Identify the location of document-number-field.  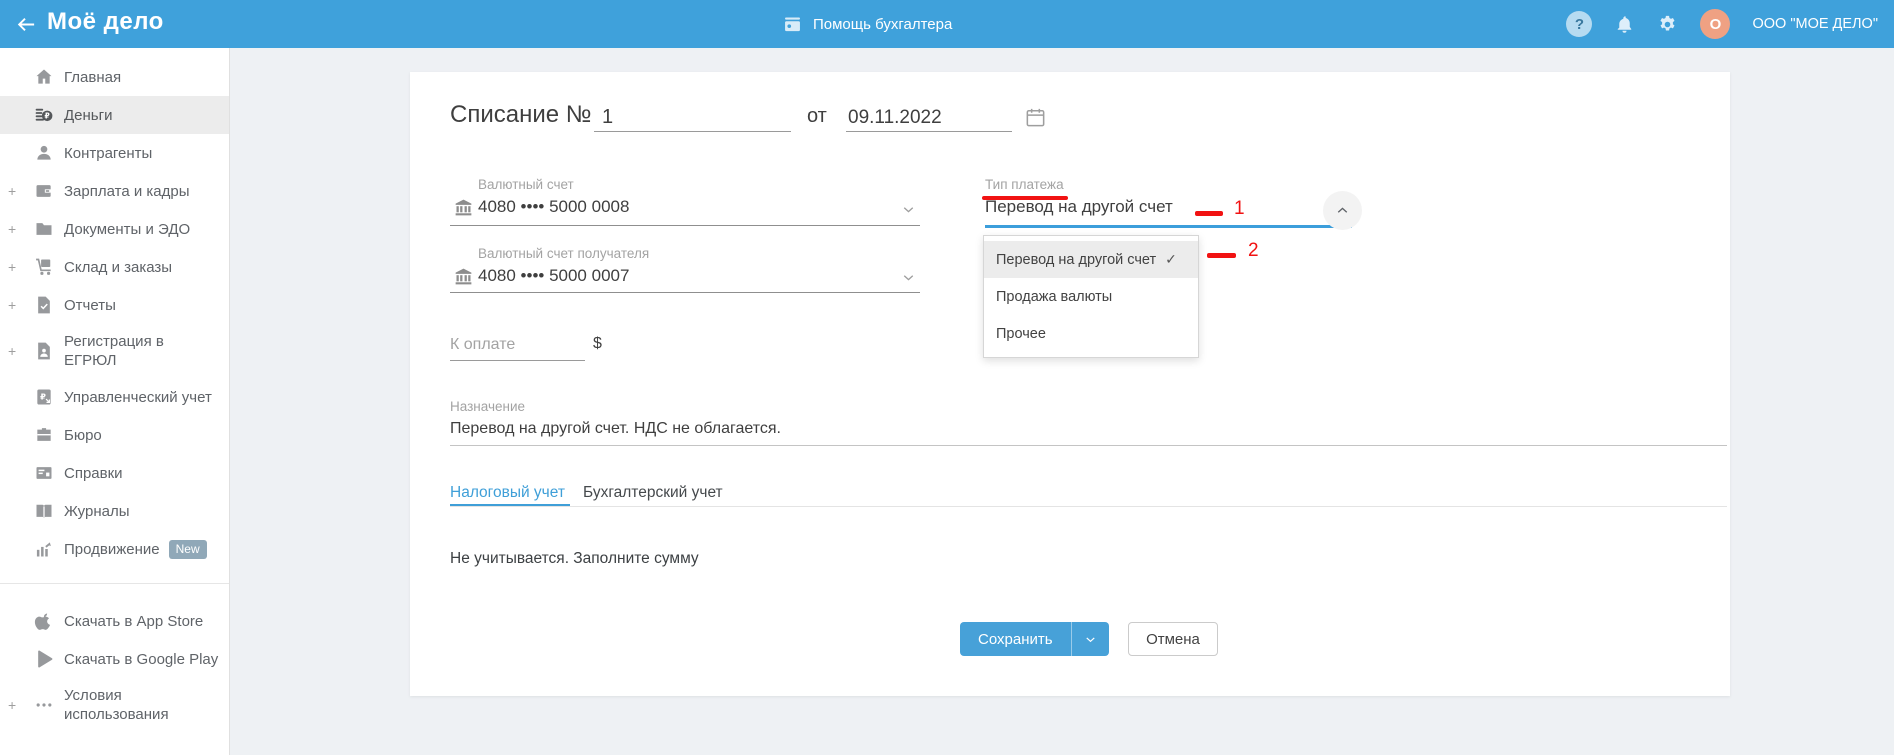
(692, 117).